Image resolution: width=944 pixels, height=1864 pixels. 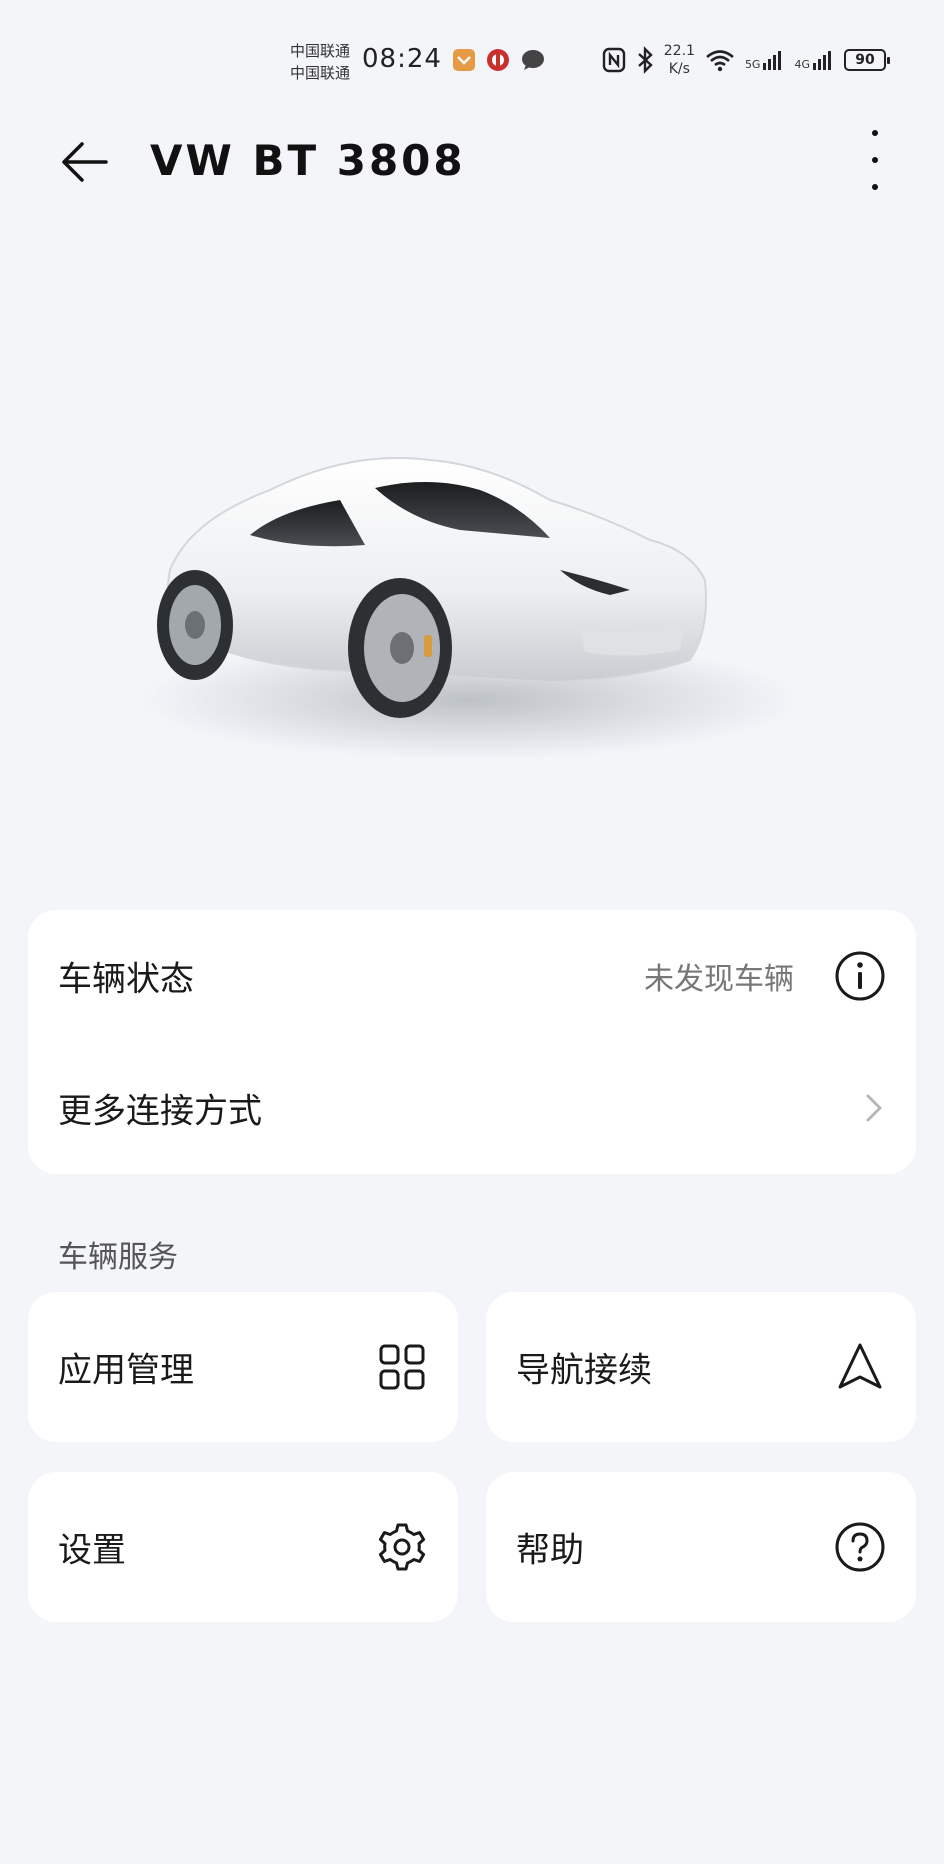 I want to click on vehicle-status-row: 车辆状态 未发现车辆, so click(x=472, y=976).